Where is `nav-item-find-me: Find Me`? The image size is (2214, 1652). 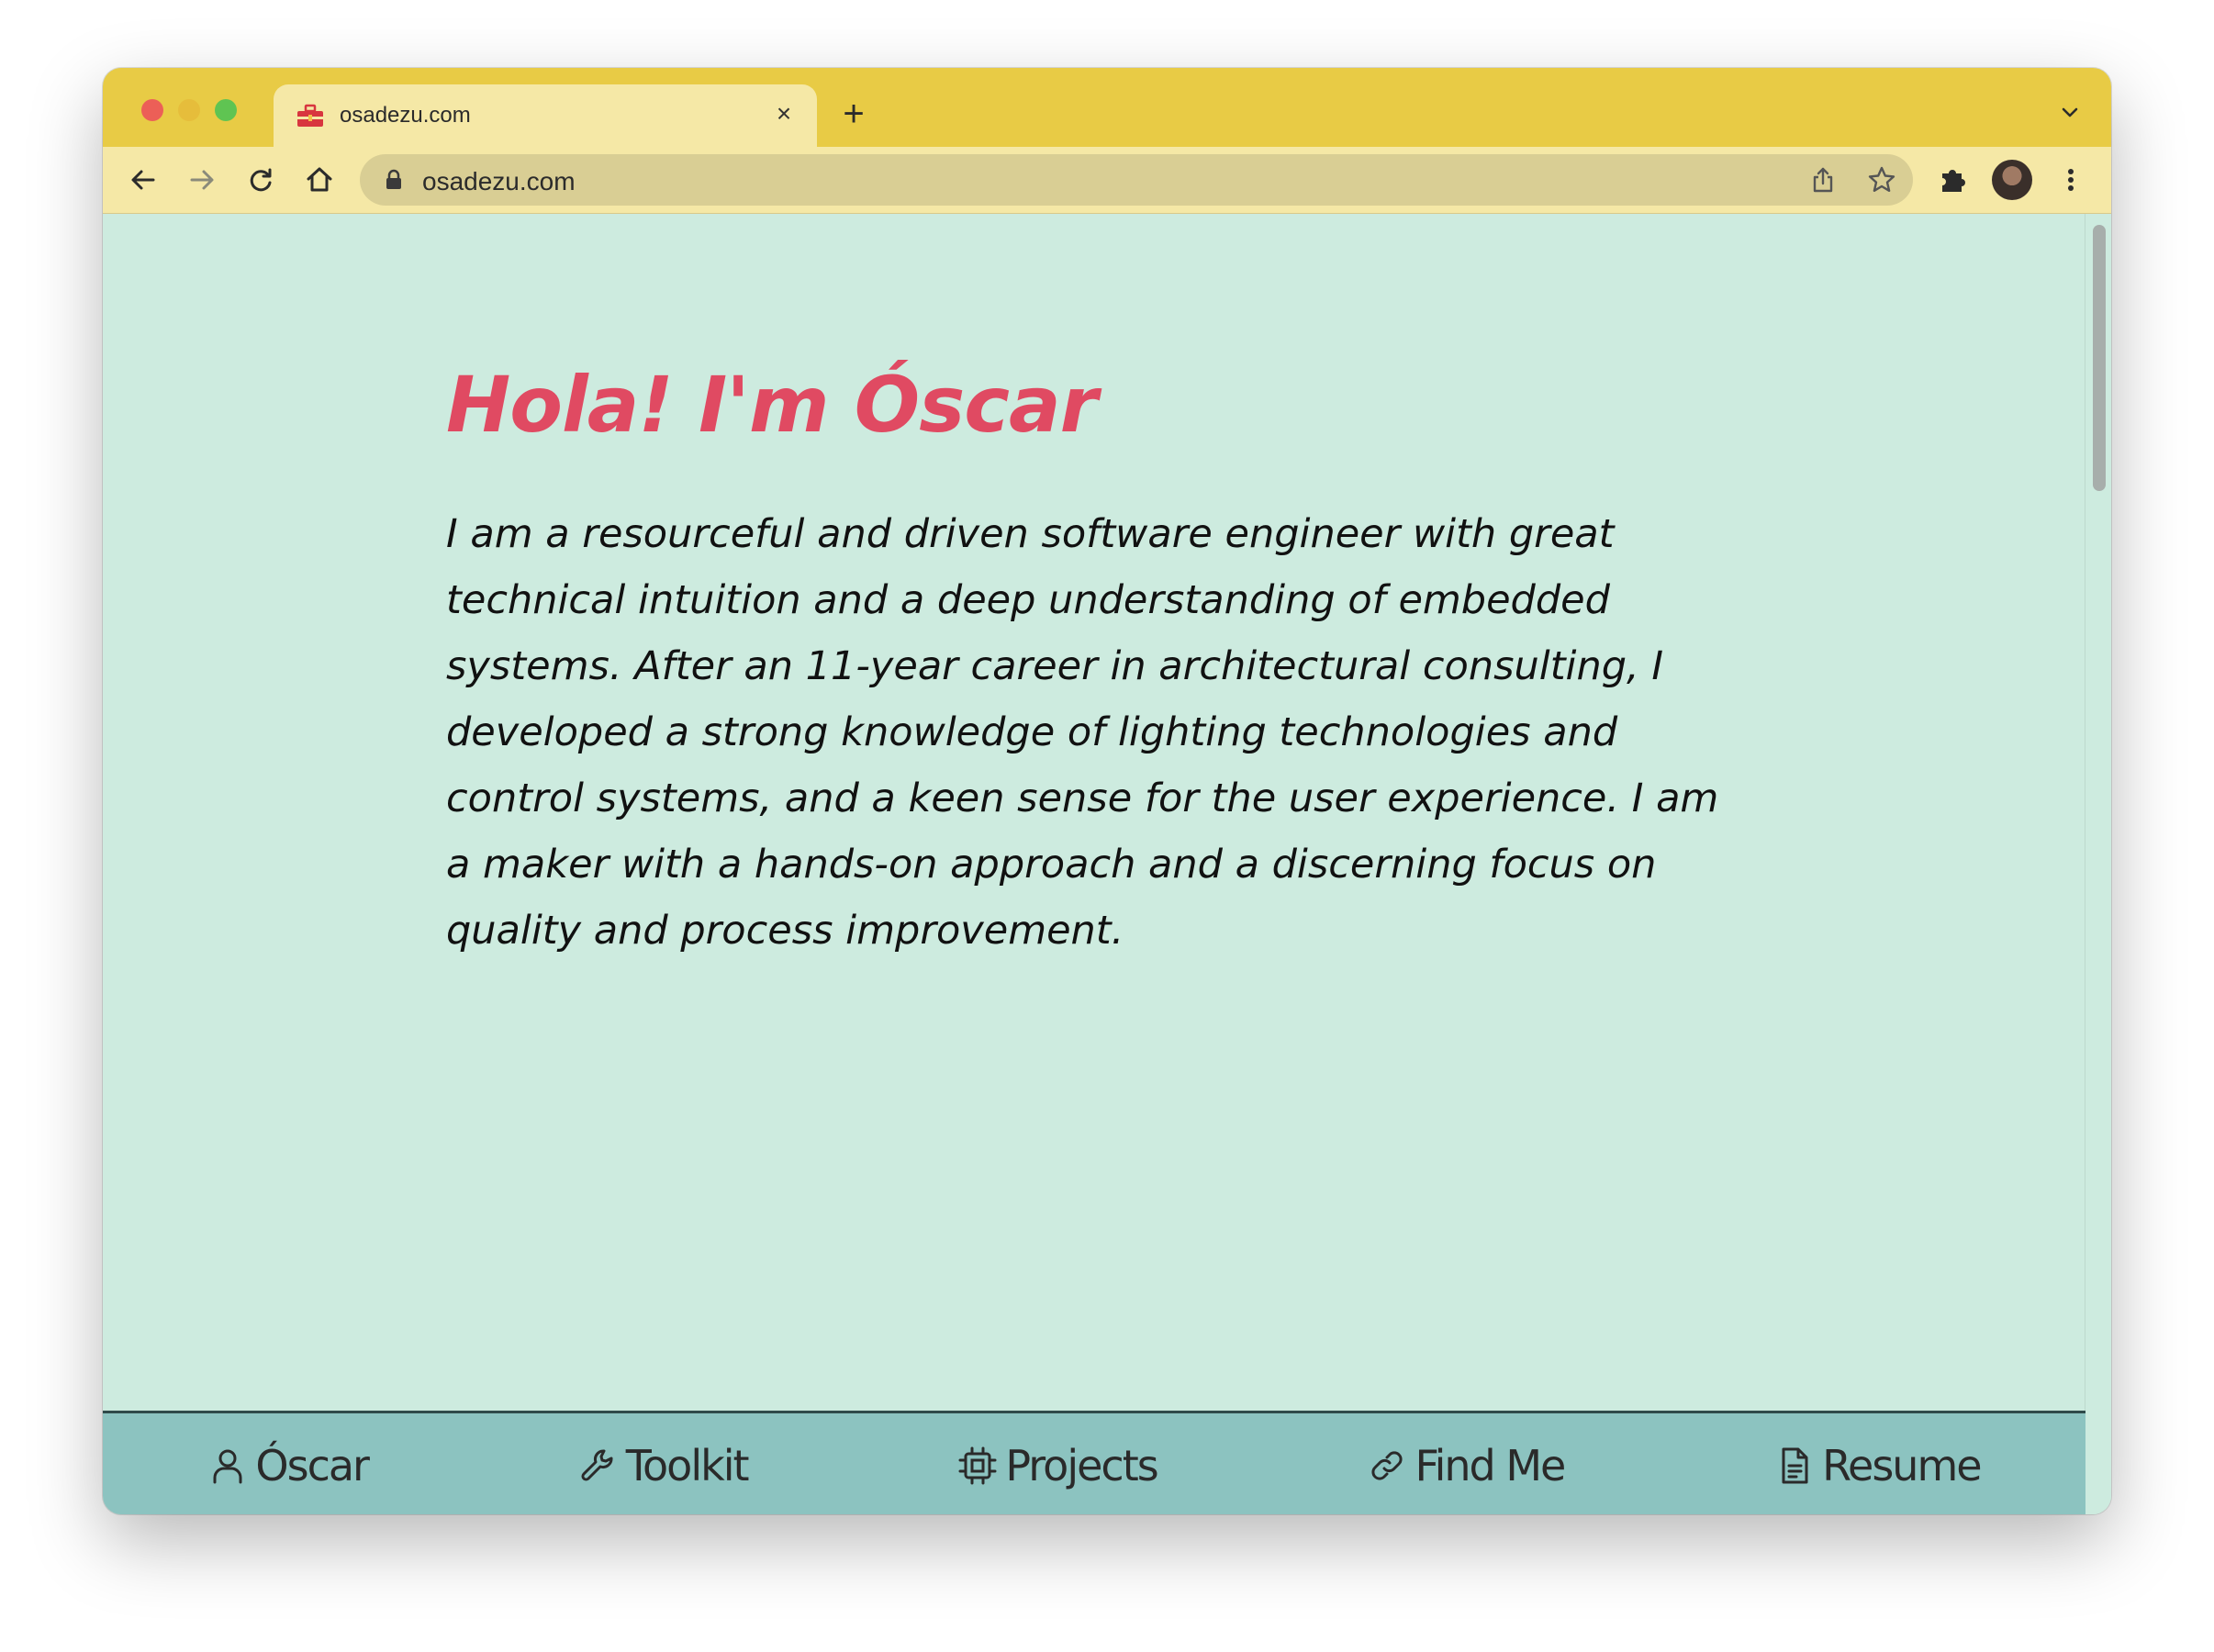 nav-item-find-me: Find Me is located at coordinates (1466, 1465).